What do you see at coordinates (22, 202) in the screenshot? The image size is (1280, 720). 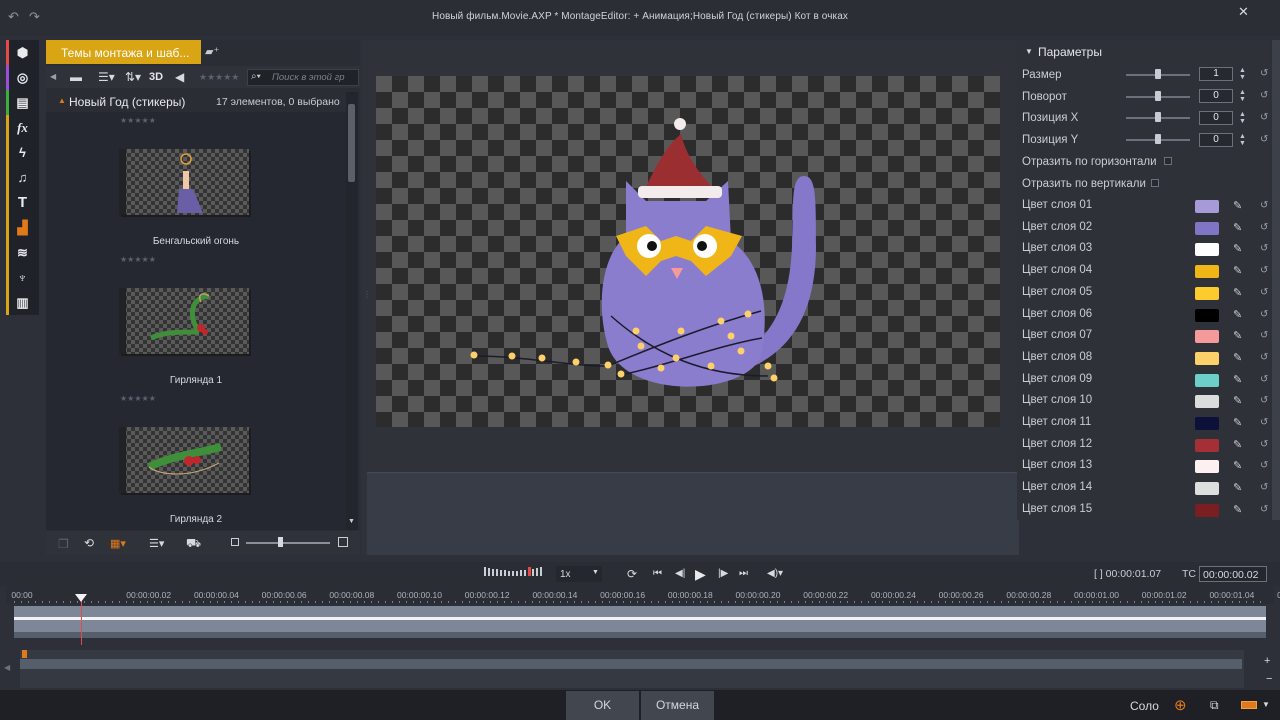 I see `title-icon: T` at bounding box center [22, 202].